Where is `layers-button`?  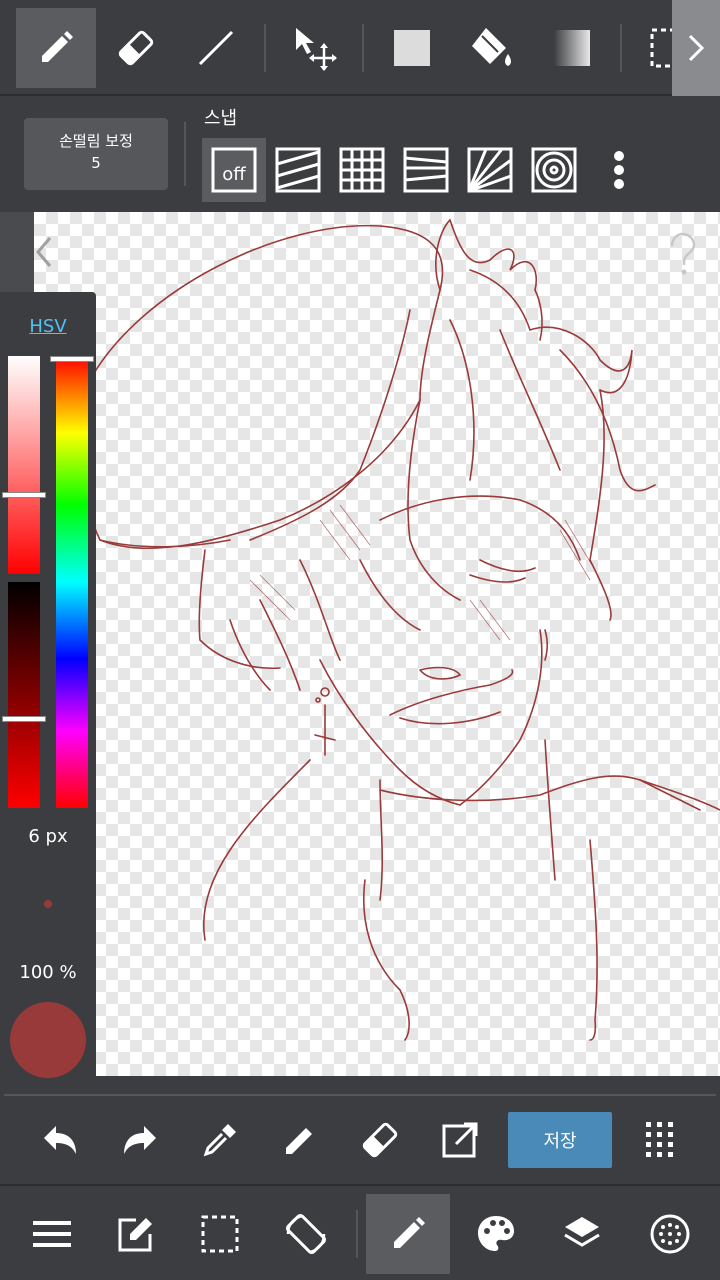 layers-button is located at coordinates (582, 1234).